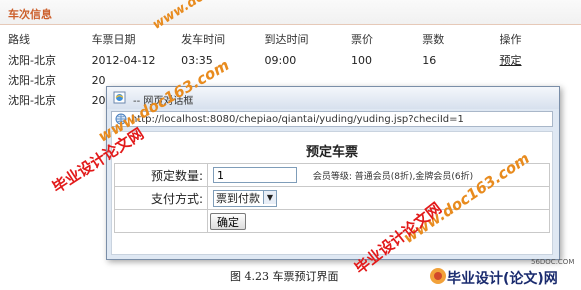 The width and height of the screenshot is (581, 290). I want to click on member-discount-note: 会员等级: 普通会员(8折),金牌会员(6折), so click(393, 176).